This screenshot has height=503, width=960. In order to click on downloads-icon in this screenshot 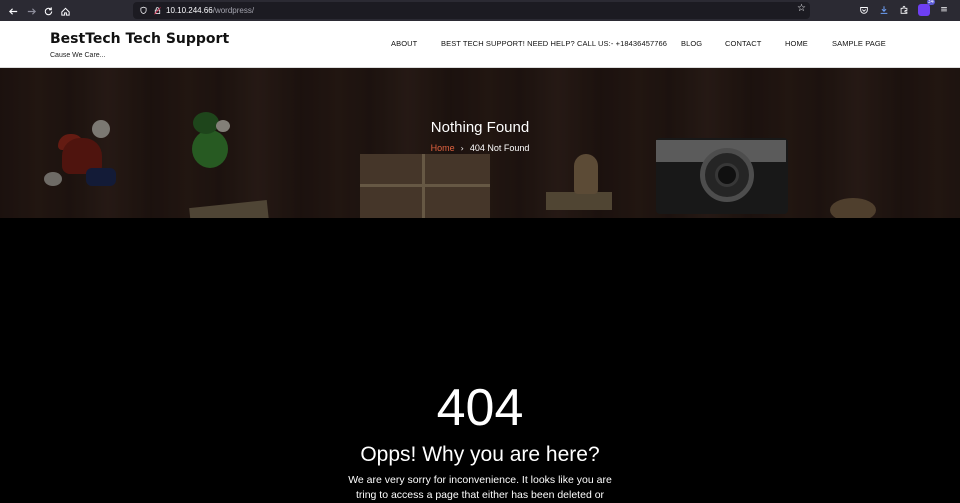, I will do `click(884, 10)`.